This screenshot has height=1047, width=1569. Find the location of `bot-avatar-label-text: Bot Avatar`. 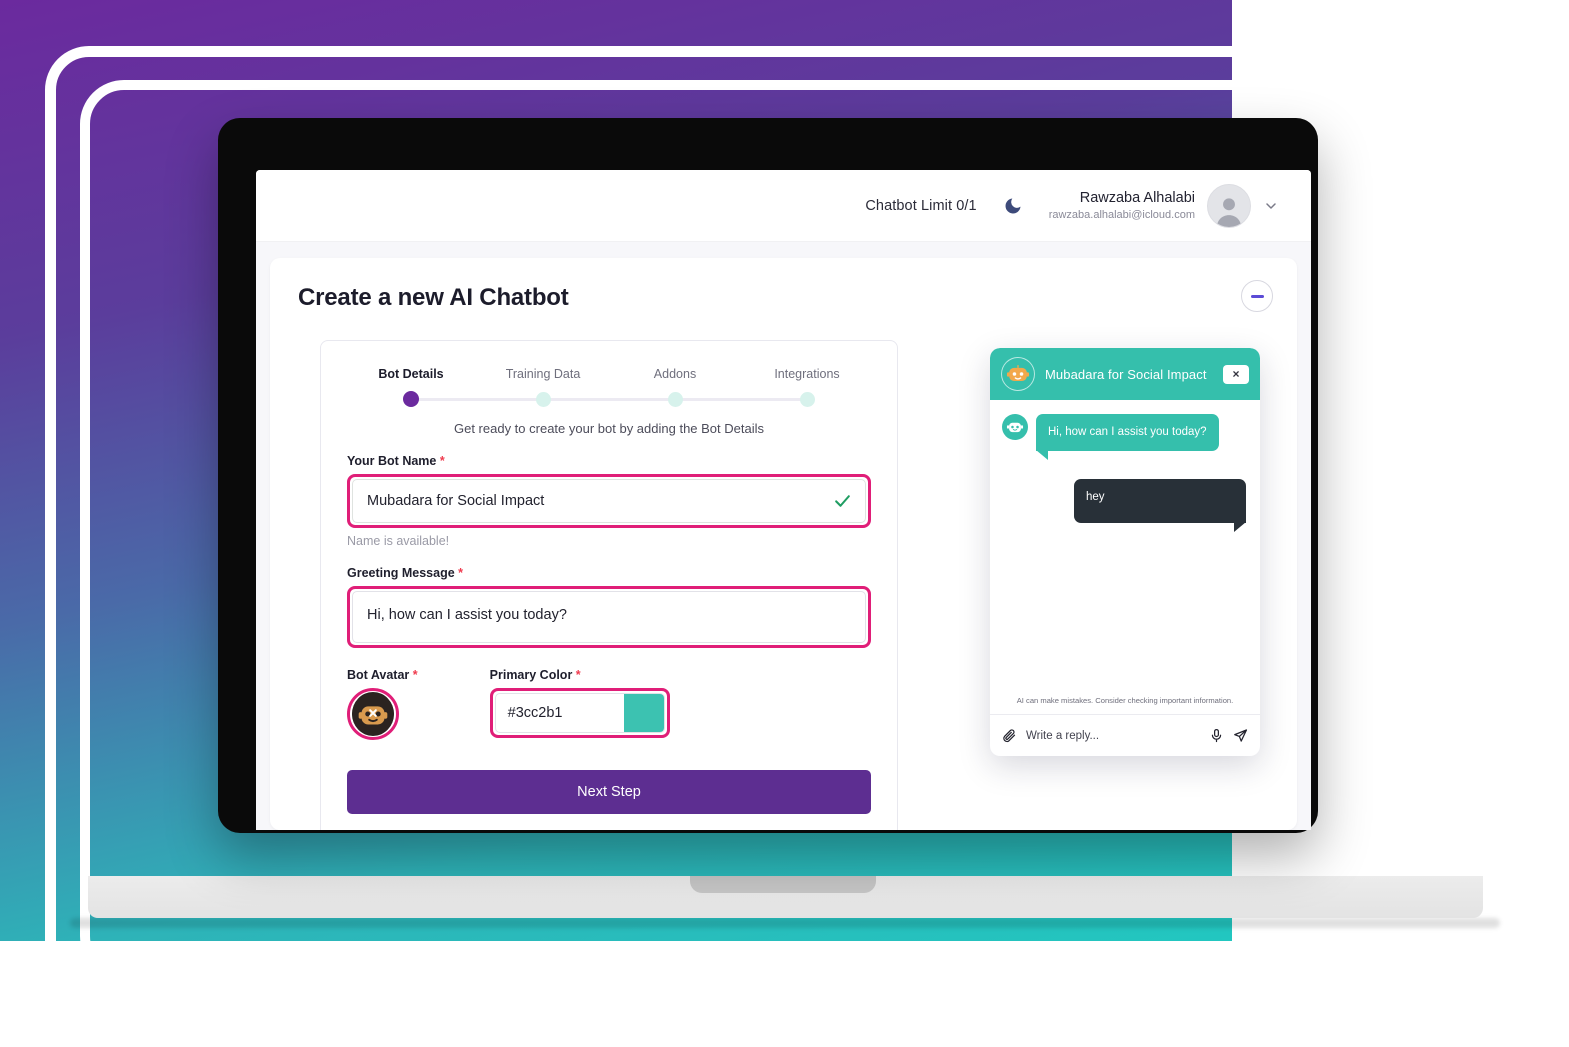

bot-avatar-label-text: Bot Avatar is located at coordinates (378, 675).